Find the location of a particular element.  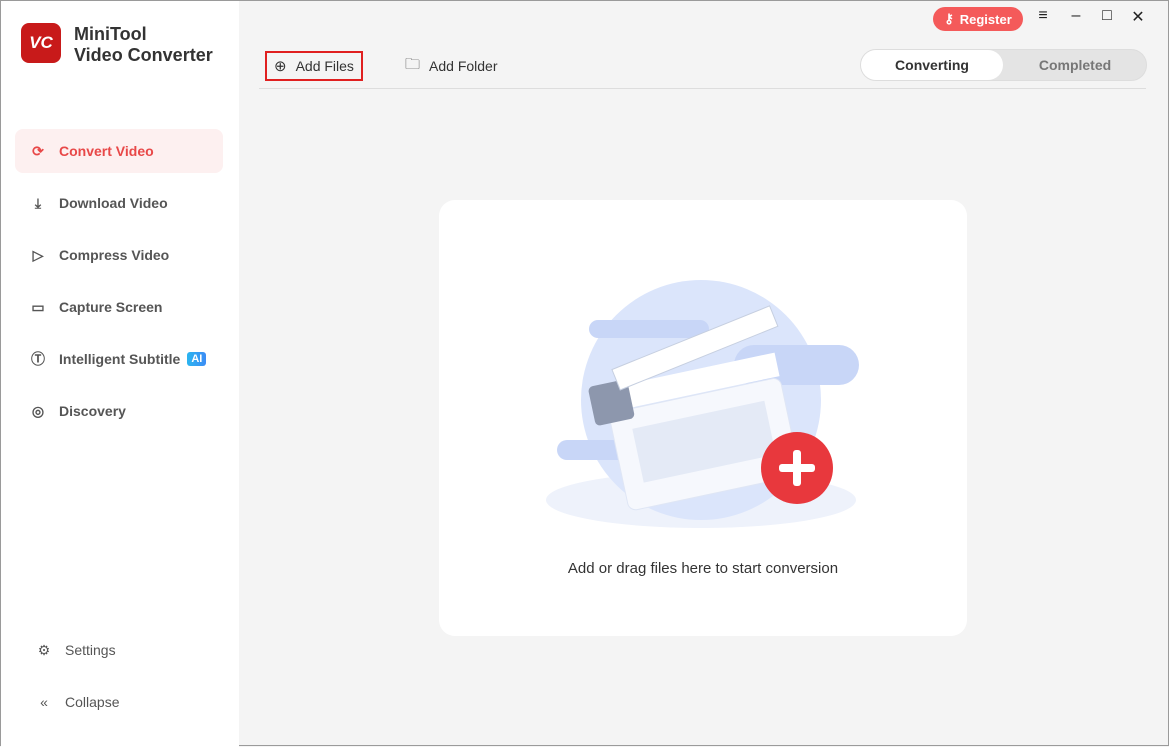

sidebar-item-compress-video: ▷ Compress Video is located at coordinates (119, 255).